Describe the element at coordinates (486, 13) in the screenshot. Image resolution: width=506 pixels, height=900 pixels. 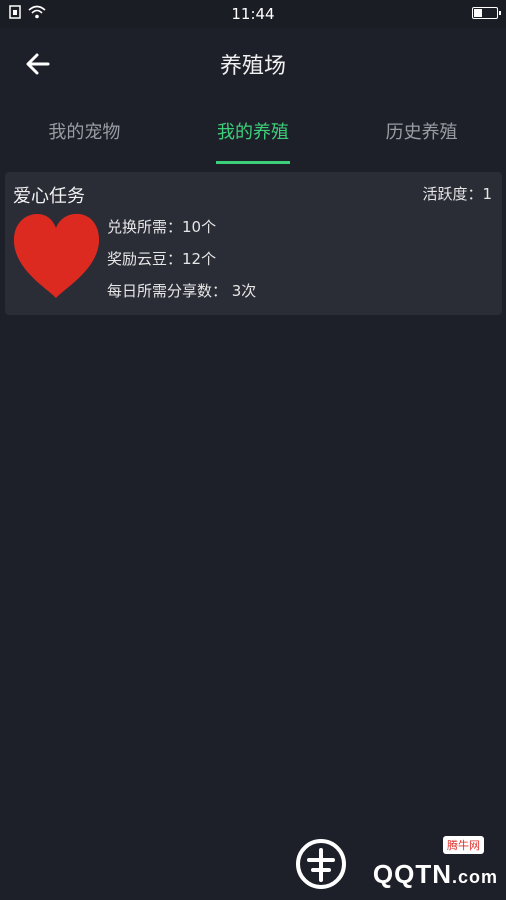
I see `battery-icon` at that location.